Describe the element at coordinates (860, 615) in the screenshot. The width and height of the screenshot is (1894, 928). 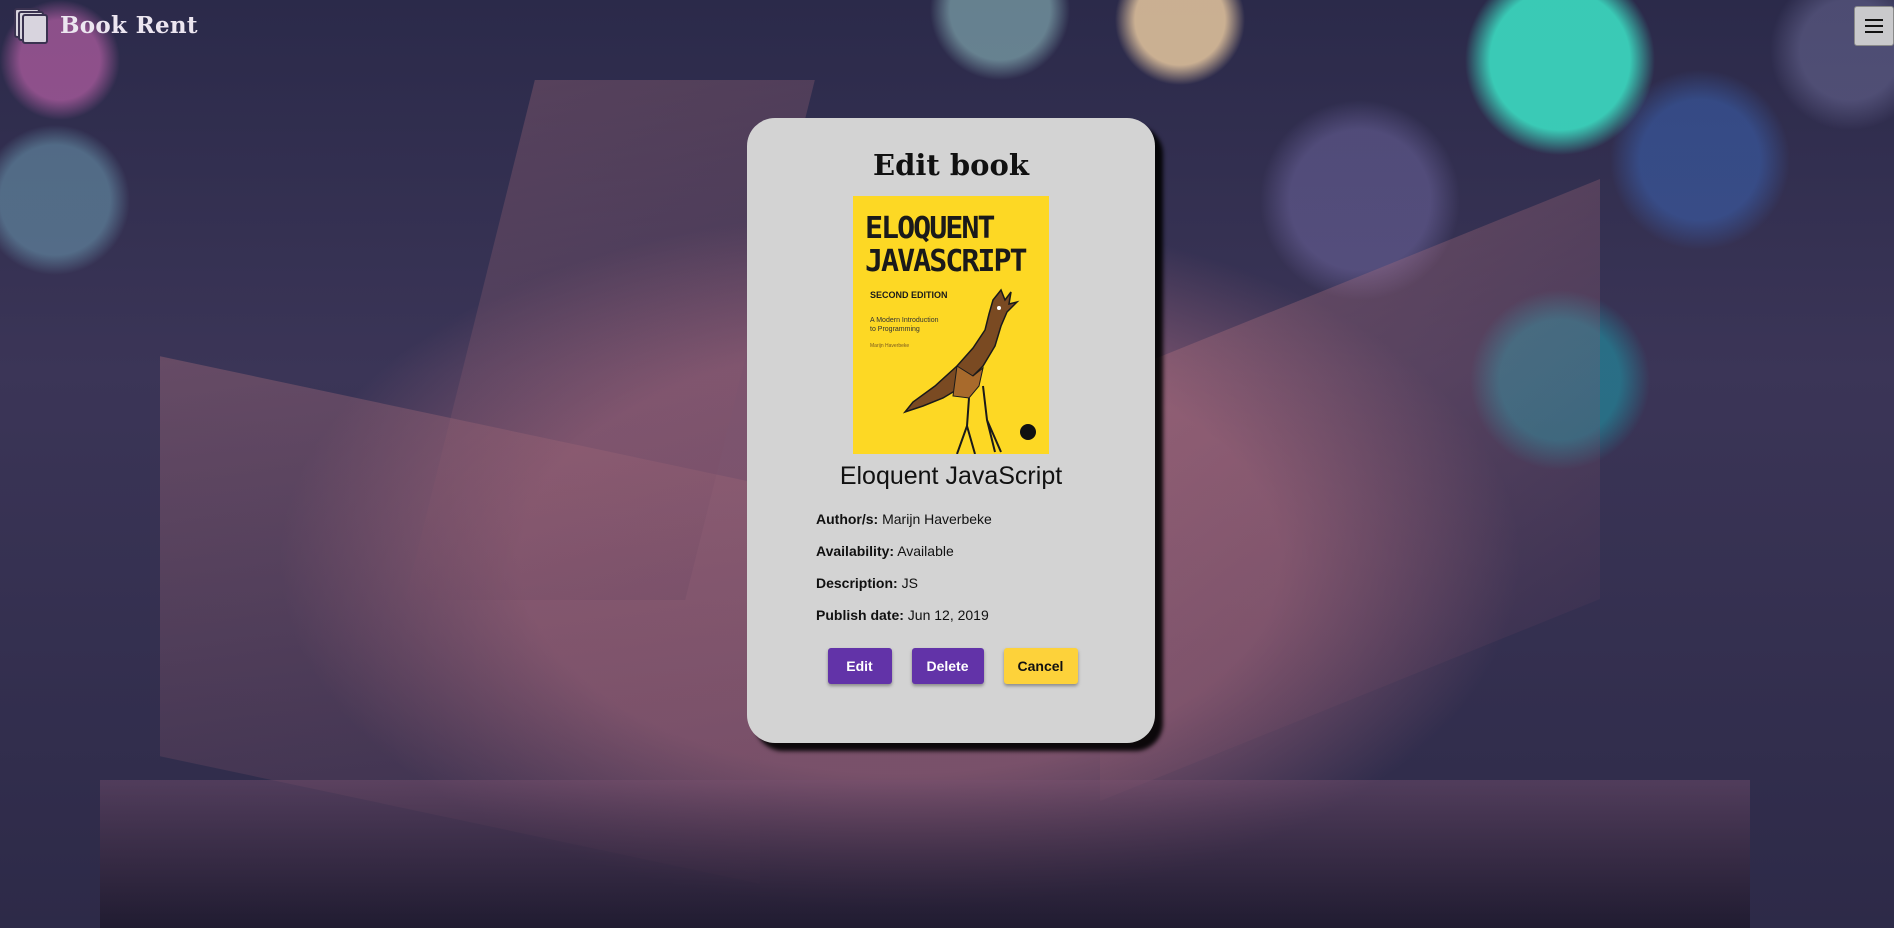
I see `detail-label: Publish date:` at that location.